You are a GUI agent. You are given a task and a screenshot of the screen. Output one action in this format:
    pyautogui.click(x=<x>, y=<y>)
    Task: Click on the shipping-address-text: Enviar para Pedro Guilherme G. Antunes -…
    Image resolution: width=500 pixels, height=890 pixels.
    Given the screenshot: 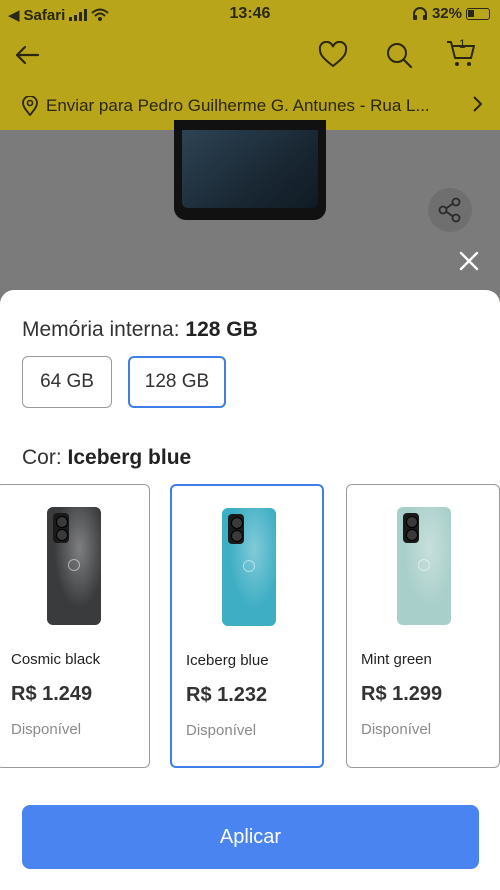 What is the action you would take?
    pyautogui.click(x=238, y=105)
    